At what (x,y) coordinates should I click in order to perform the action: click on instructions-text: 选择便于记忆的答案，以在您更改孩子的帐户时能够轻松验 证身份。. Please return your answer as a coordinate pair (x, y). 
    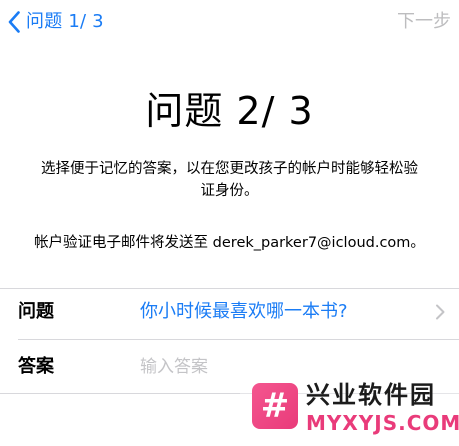
    Looking at the image, I should click on (229, 180).